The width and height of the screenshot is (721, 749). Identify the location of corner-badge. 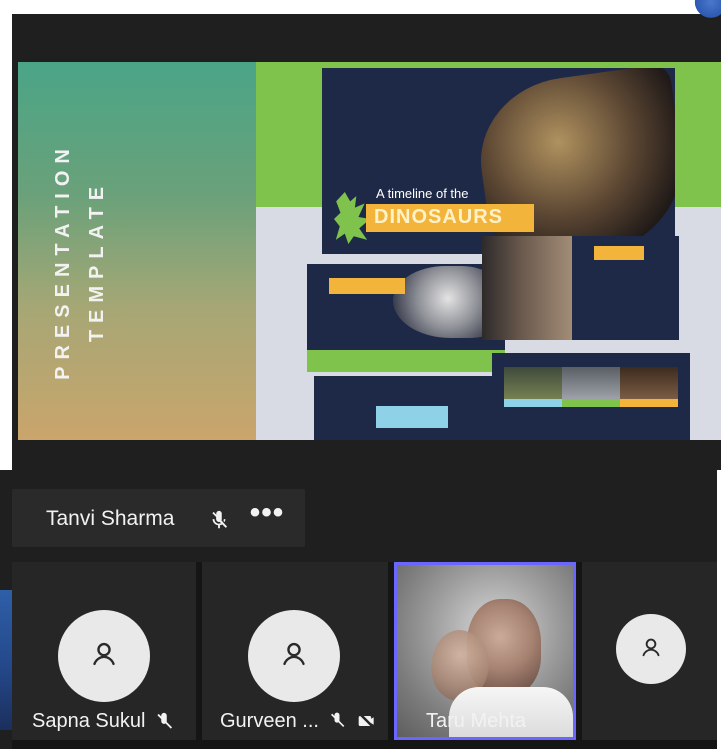
(704, 9).